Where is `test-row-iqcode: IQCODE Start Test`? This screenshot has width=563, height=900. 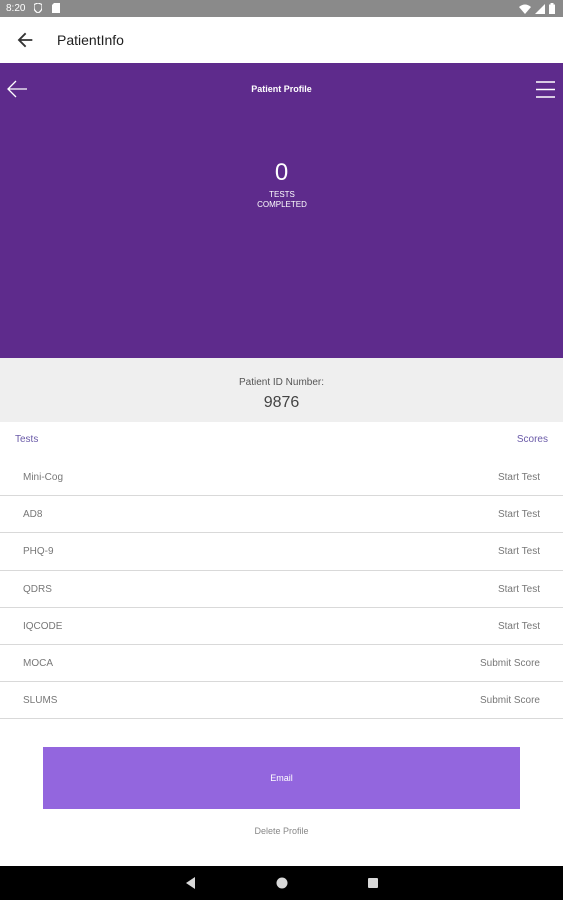 test-row-iqcode: IQCODE Start Test is located at coordinates (281, 626).